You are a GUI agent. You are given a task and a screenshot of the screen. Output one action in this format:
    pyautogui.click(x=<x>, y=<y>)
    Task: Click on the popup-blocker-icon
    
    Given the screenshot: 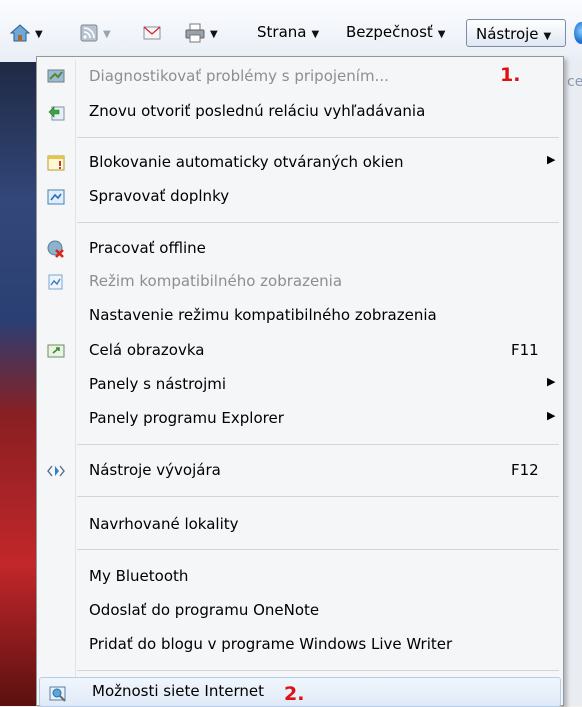 What is the action you would take?
    pyautogui.click(x=56, y=163)
    